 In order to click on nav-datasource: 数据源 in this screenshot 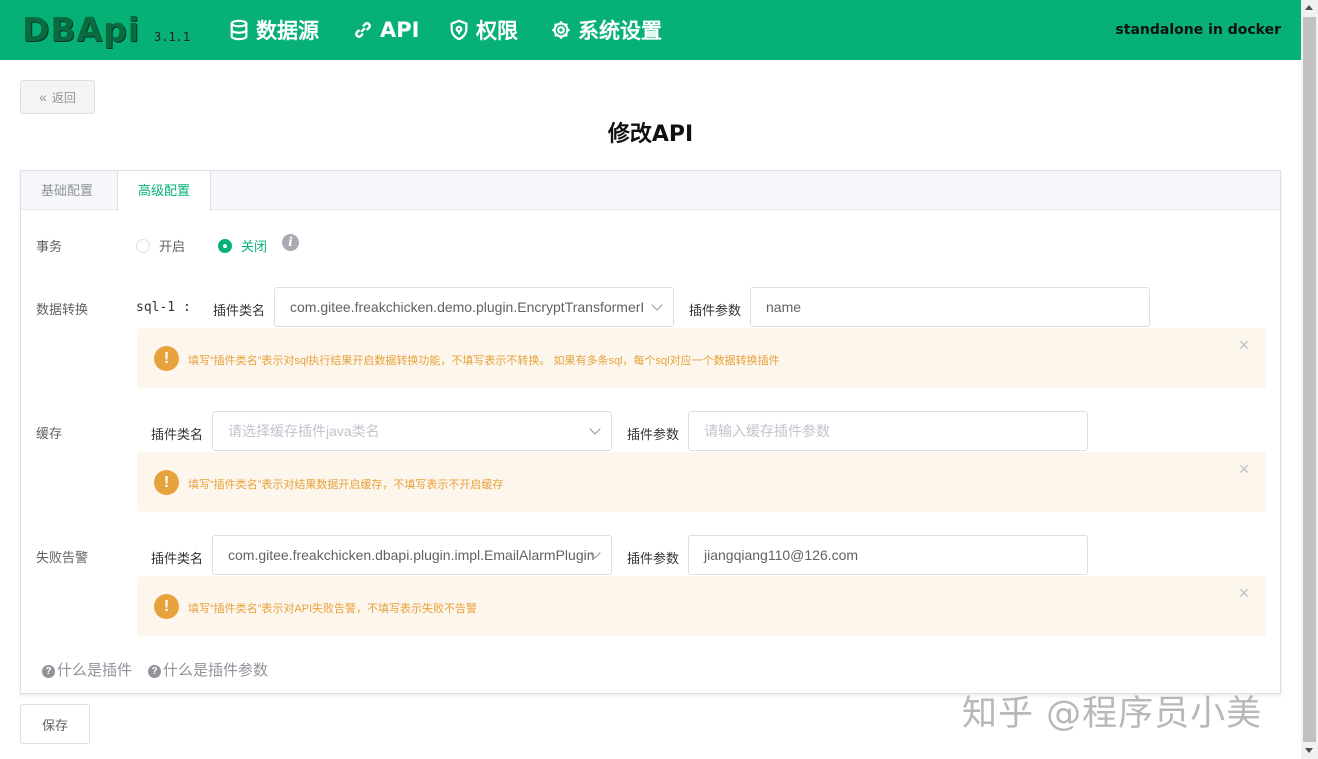, I will do `click(273, 30)`.